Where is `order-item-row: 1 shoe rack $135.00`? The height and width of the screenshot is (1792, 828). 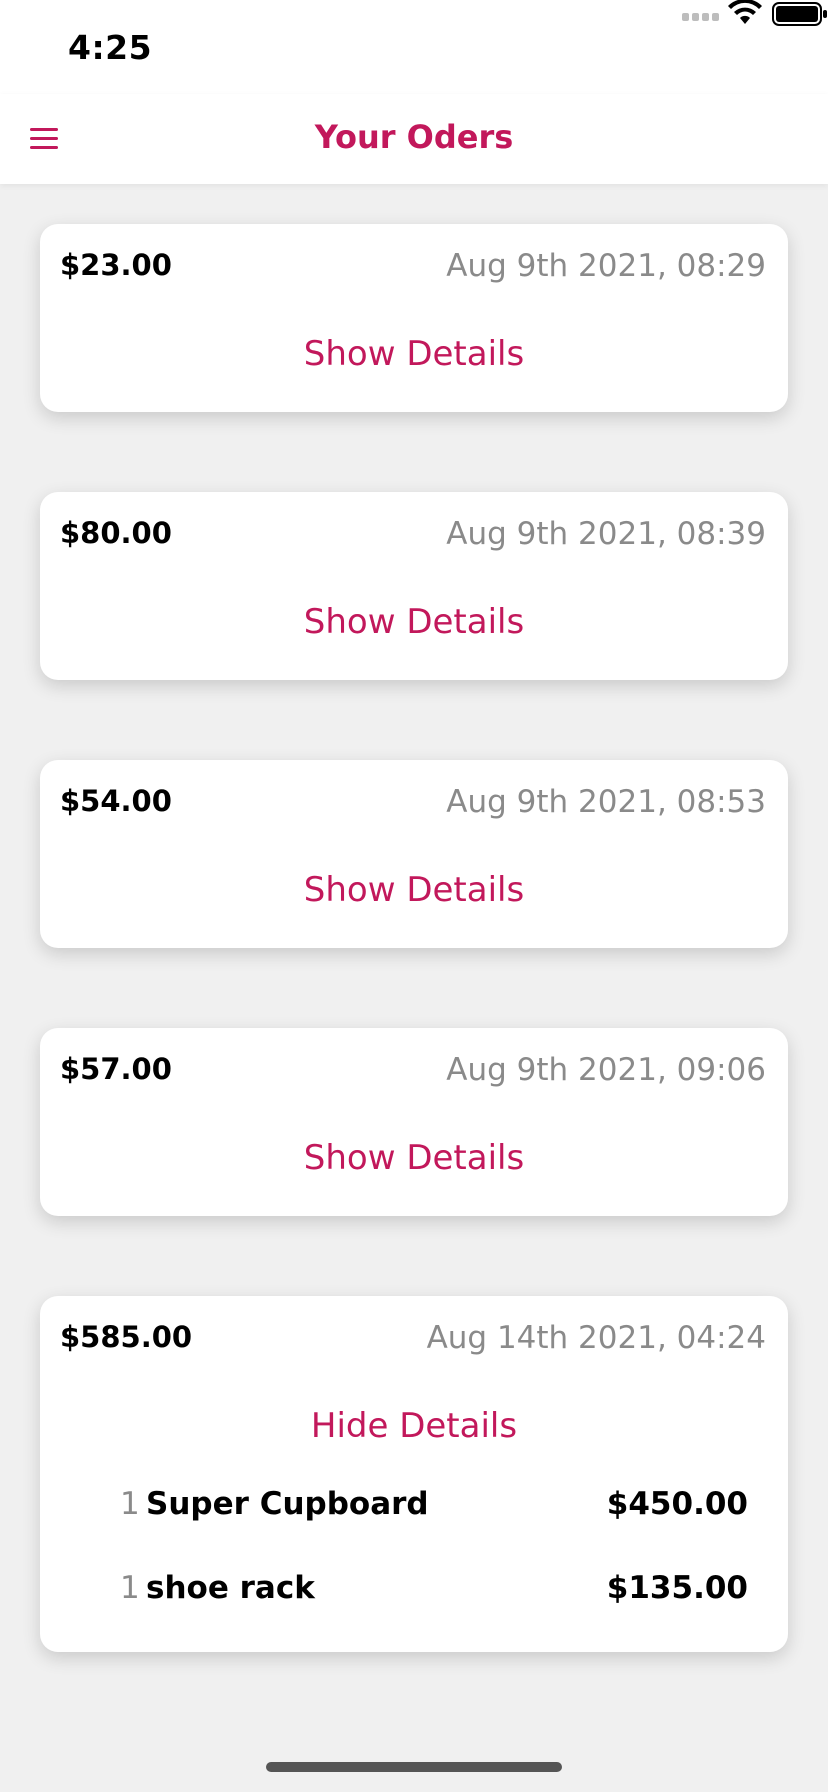 order-item-row: 1 shoe rack $135.00 is located at coordinates (434, 1590).